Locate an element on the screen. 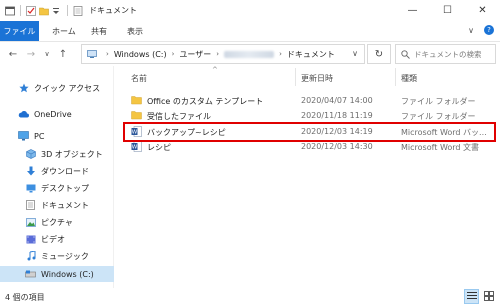 The height and width of the screenshot is (305, 500). window-title: ドキュメント is located at coordinates (113, 10).